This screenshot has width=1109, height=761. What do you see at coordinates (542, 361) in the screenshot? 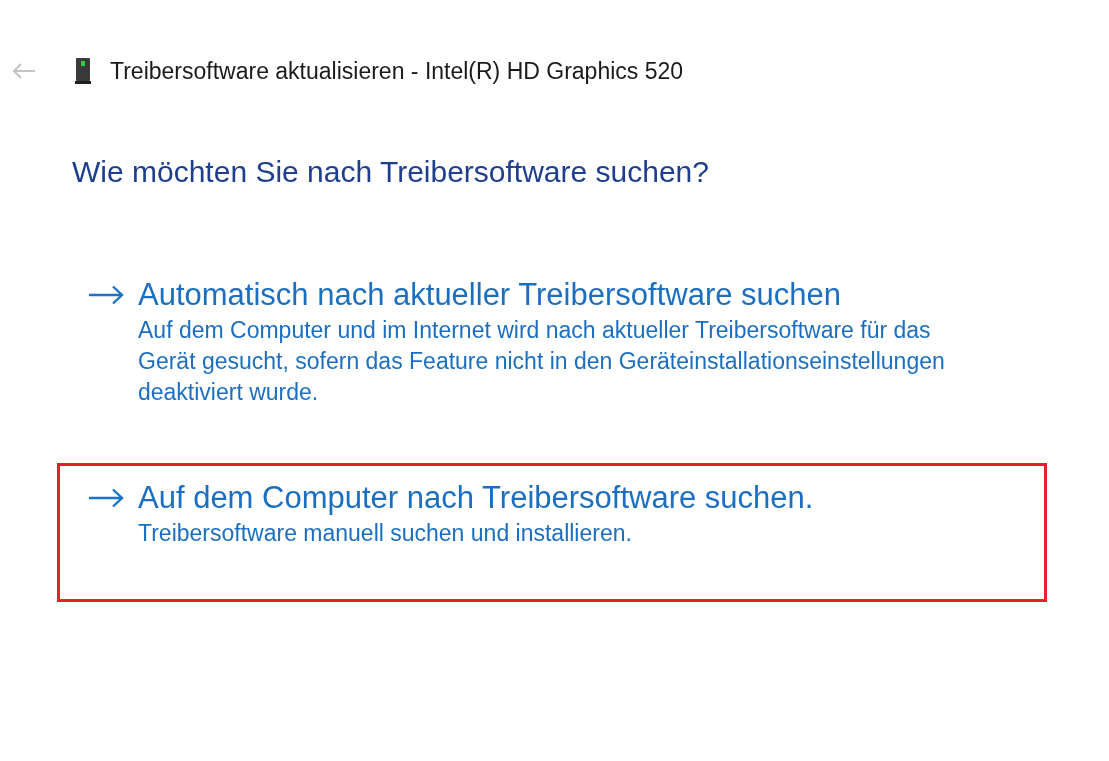
I see `option-description: Auf dem Computer und im Internet wird nach aktueller Treibersoftware für das Gerät gesucht, sofern das Feature nicht in den Geräteinstallationseinstellungen deaktiviert wurde.` at bounding box center [542, 361].